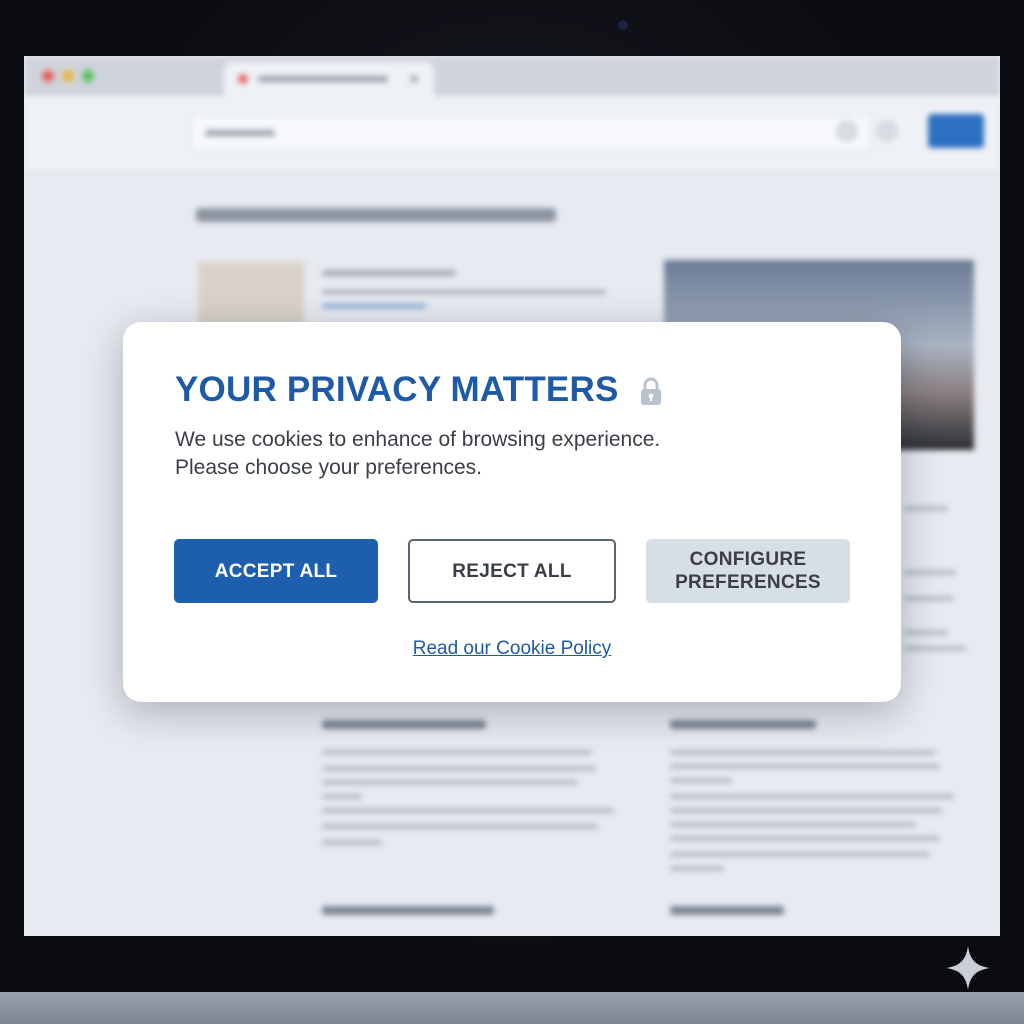 This screenshot has height=1024, width=1024. What do you see at coordinates (847, 131) in the screenshot?
I see `extension-icon` at bounding box center [847, 131].